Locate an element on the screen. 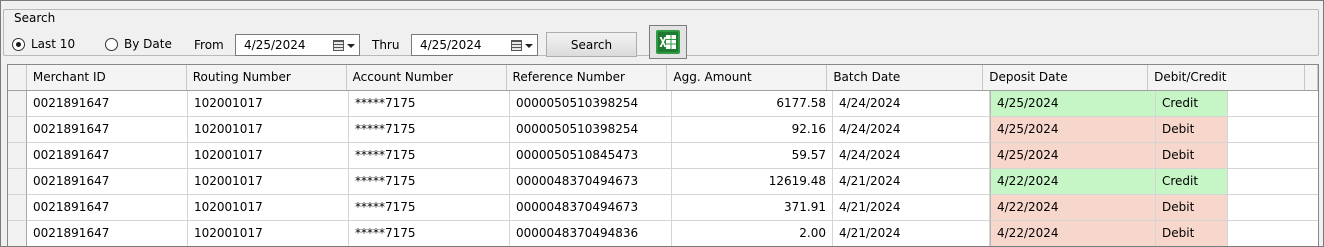 Image resolution: width=1324 pixels, height=247 pixels. agg-amount-cell: 2.00 is located at coordinates (752, 233).